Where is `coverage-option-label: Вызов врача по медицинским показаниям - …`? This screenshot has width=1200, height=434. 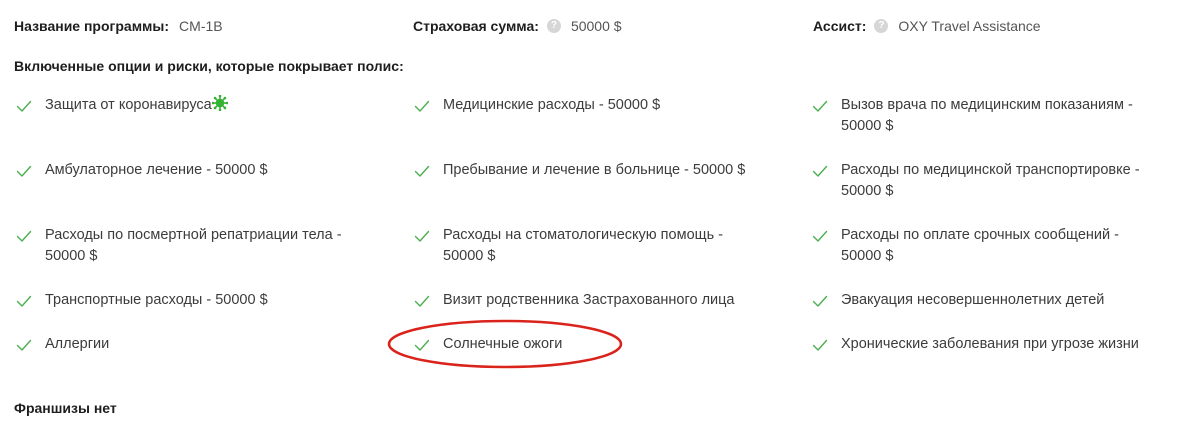 coverage-option-label: Вызов врача по медицинским показаниям - … is located at coordinates (987, 115).